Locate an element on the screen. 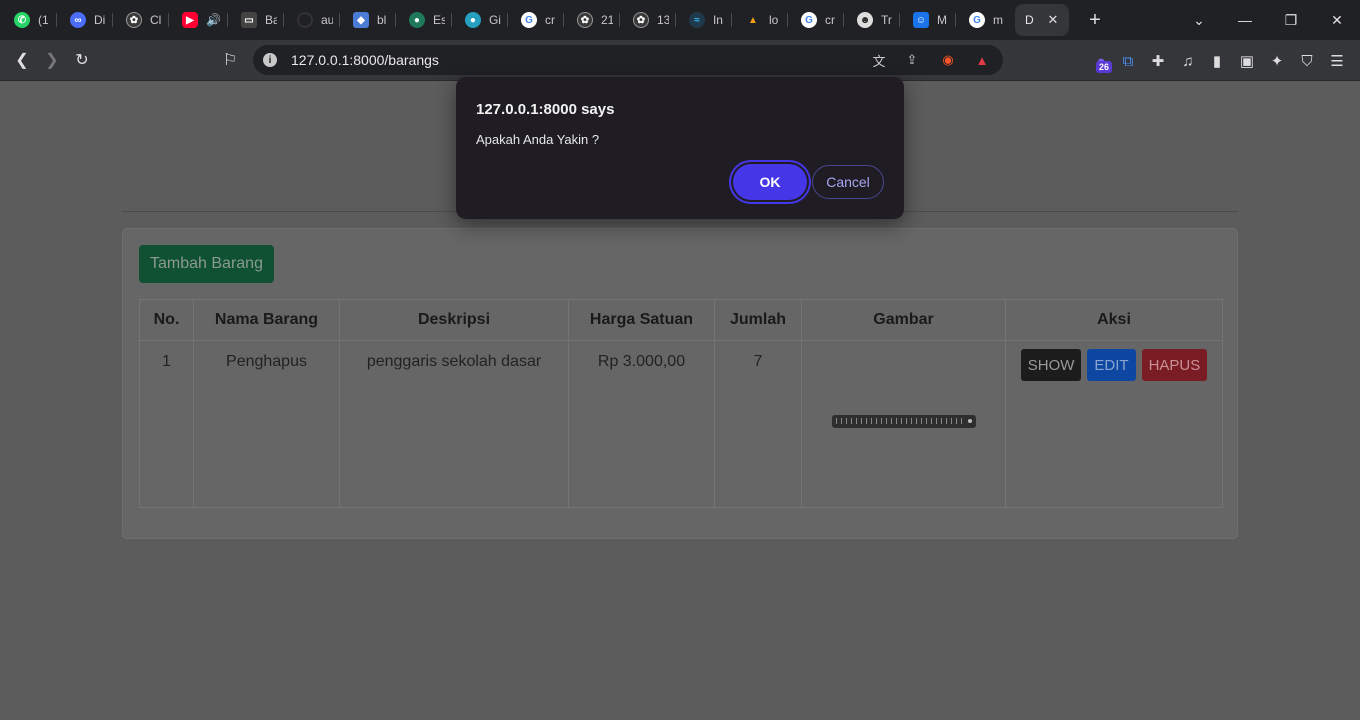  tab-ba: ▭ Ba is located at coordinates (255, 20).